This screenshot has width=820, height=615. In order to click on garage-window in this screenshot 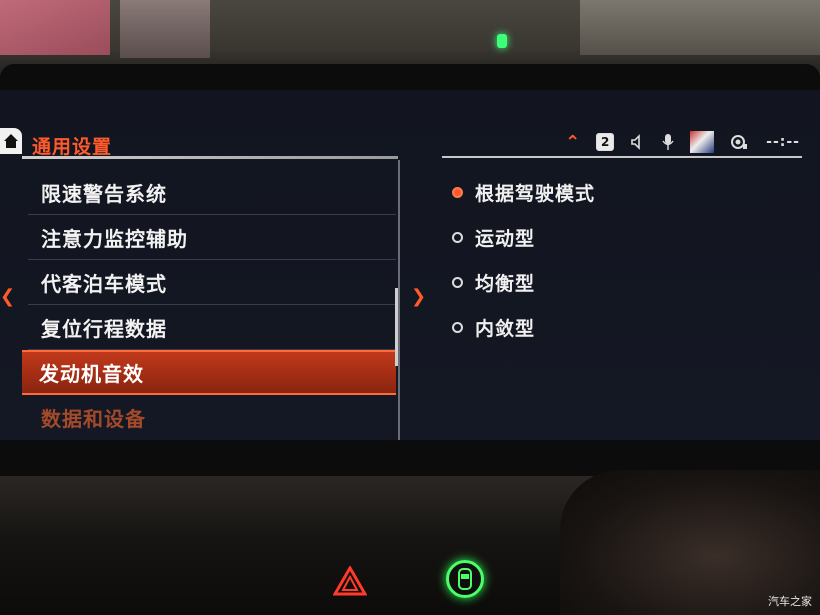, I will do `click(700, 27)`.